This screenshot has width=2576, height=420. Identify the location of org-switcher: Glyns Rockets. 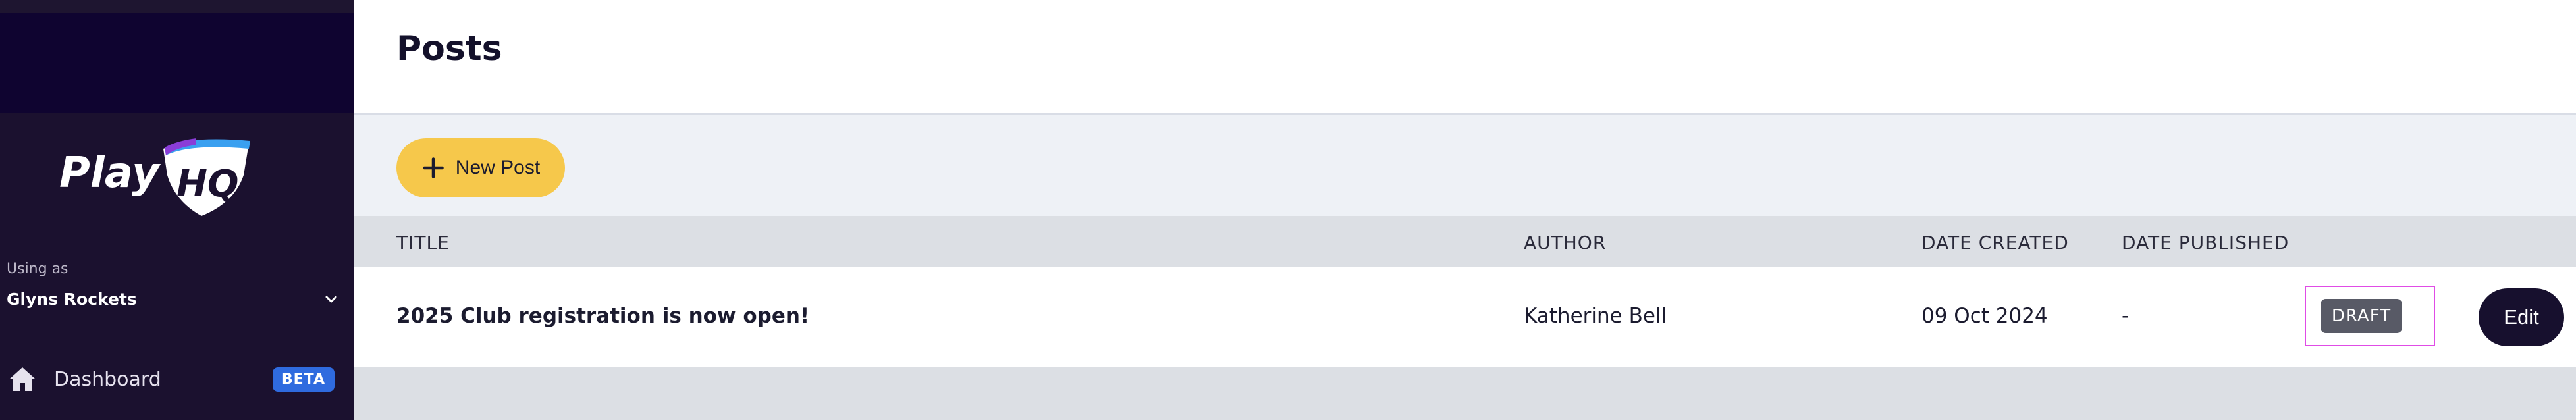
(173, 299).